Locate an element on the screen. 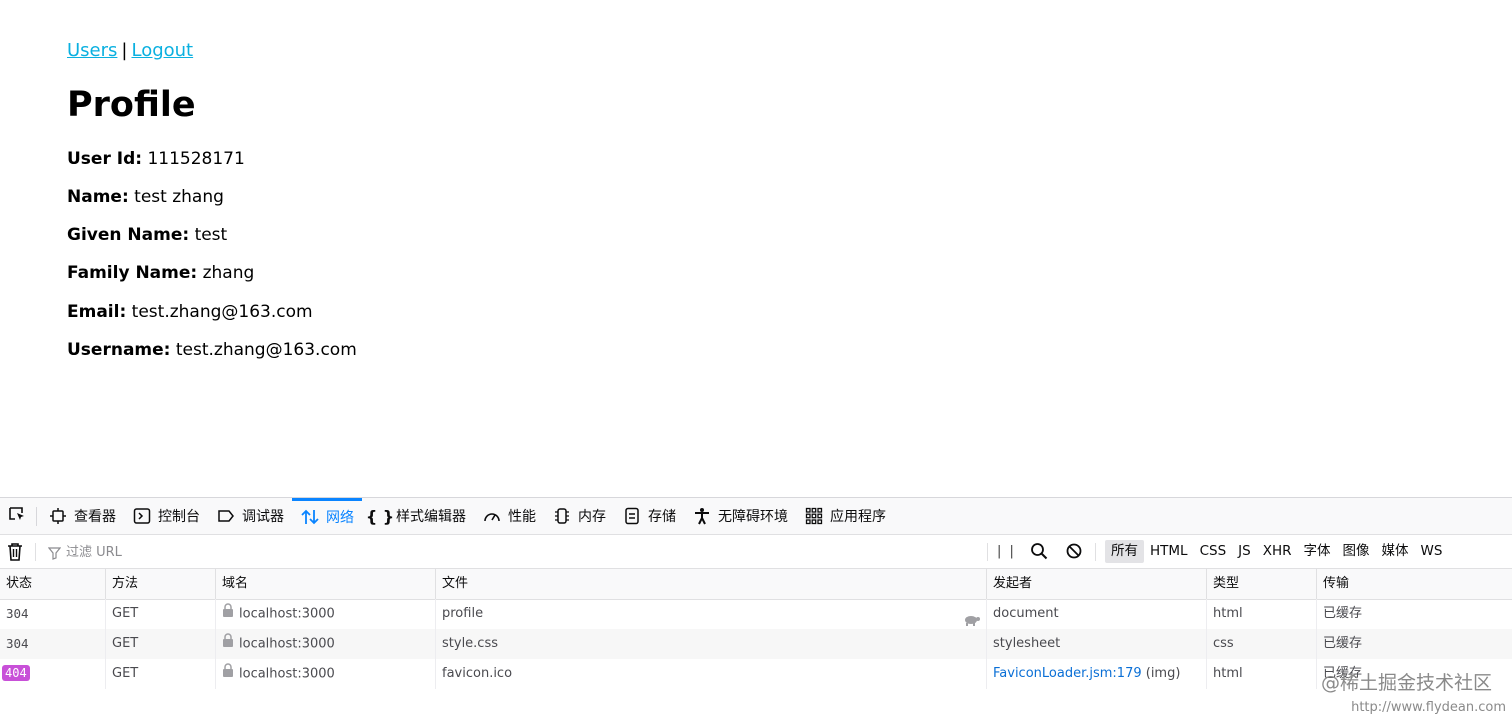 The image size is (1512, 722). column-header-transfer: 传输 is located at coordinates (1414, 584).